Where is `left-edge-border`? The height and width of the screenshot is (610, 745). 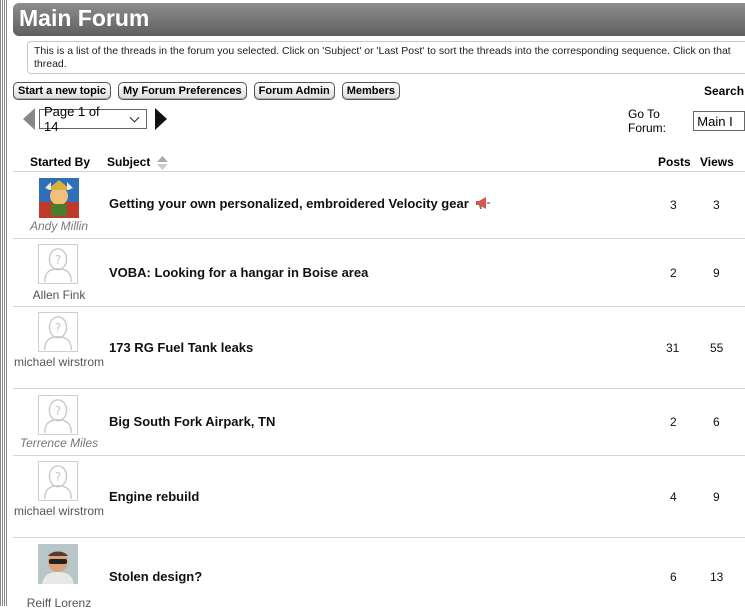 left-edge-border is located at coordinates (3, 303).